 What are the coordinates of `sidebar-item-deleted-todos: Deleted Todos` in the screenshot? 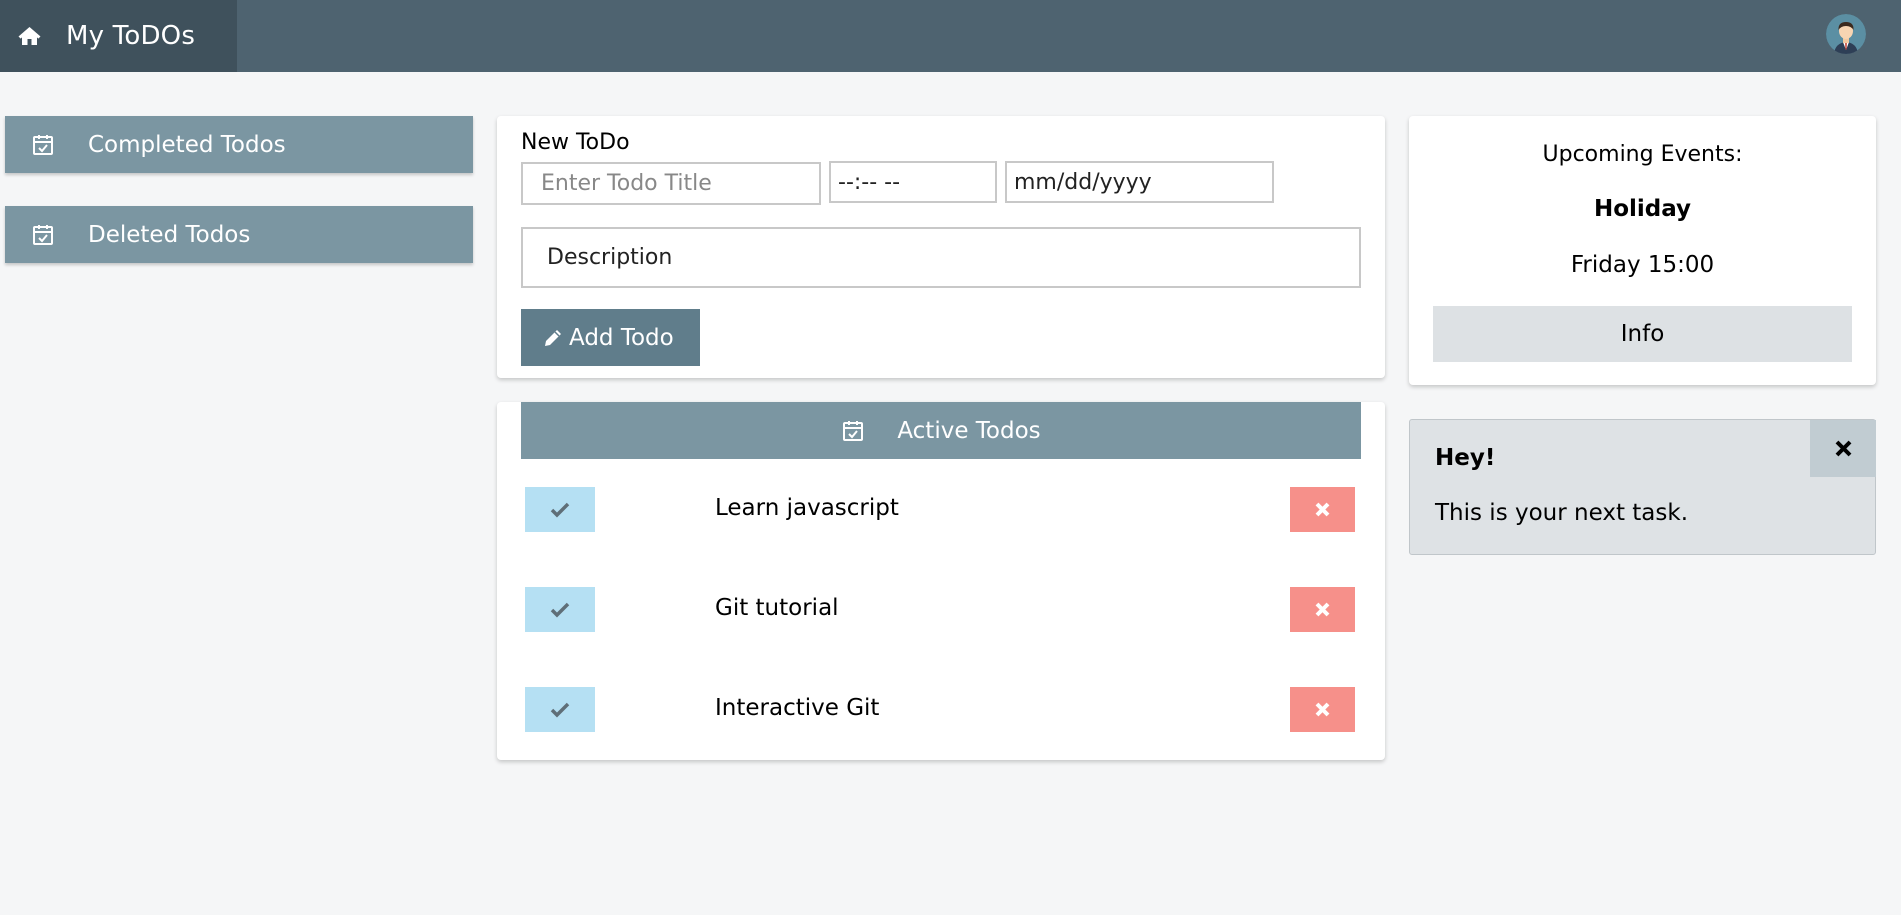 It's located at (239, 234).